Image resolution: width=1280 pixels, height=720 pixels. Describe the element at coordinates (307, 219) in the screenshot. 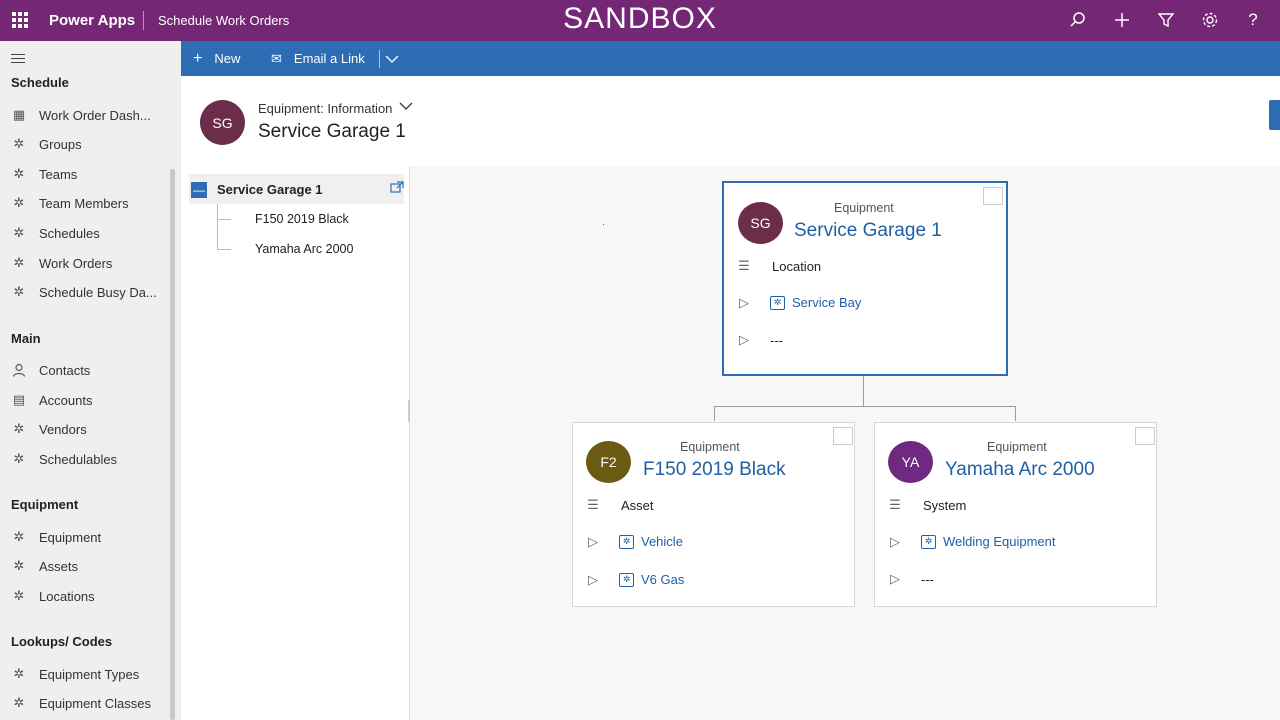

I see `tree-node-child: F150 2019 Black` at that location.